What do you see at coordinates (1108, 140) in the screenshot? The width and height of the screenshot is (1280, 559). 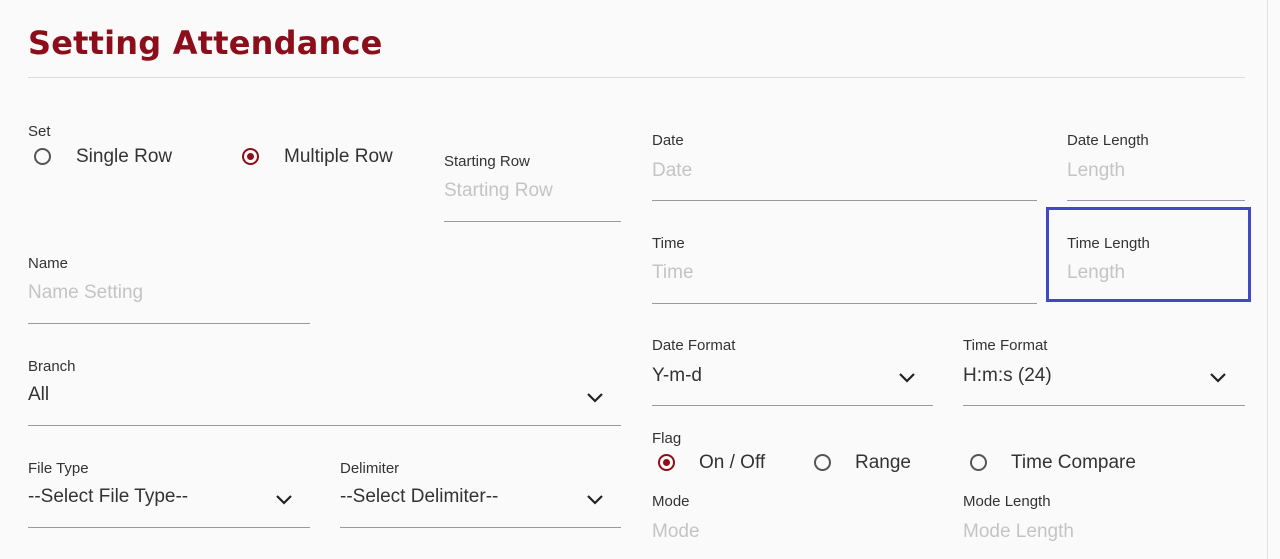 I see `date-length-label: Date Length` at bounding box center [1108, 140].